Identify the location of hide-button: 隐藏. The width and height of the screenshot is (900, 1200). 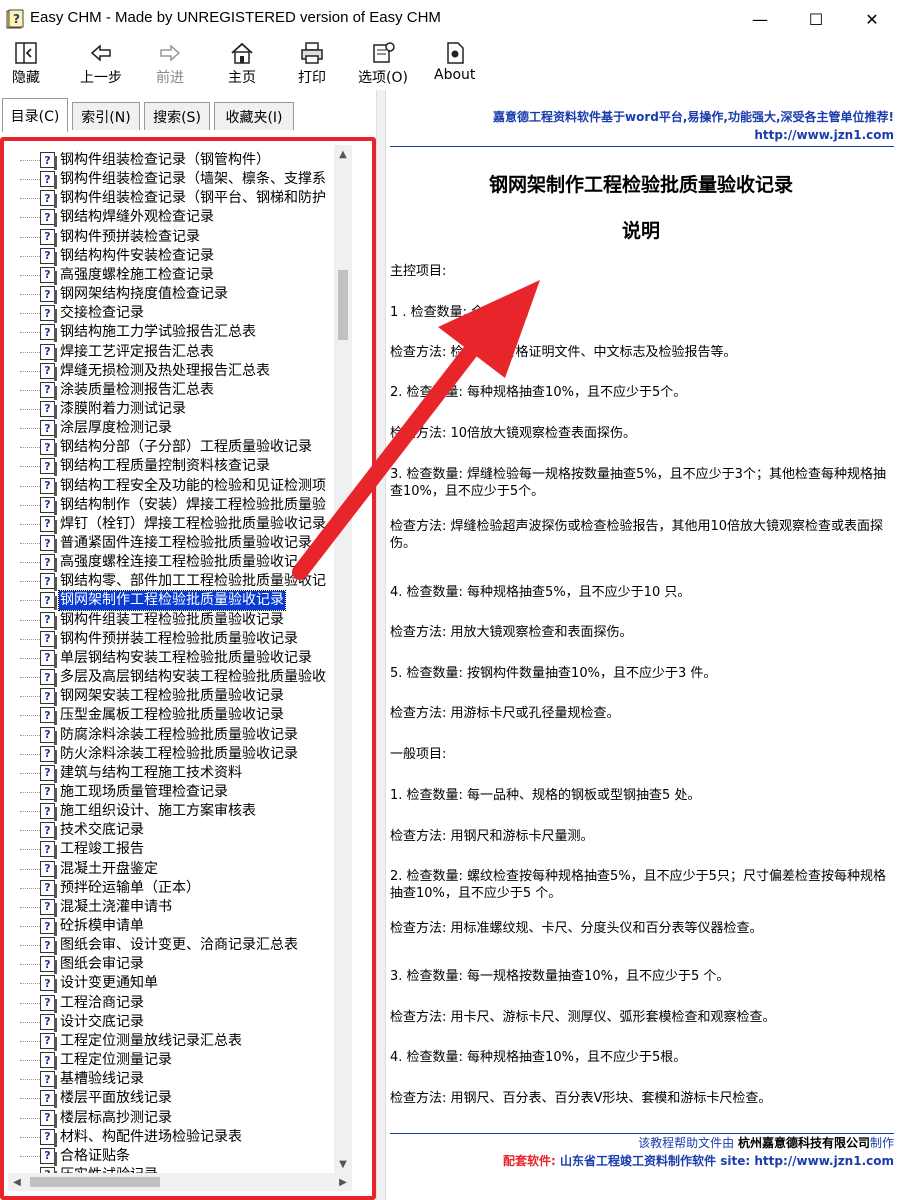
(26, 64).